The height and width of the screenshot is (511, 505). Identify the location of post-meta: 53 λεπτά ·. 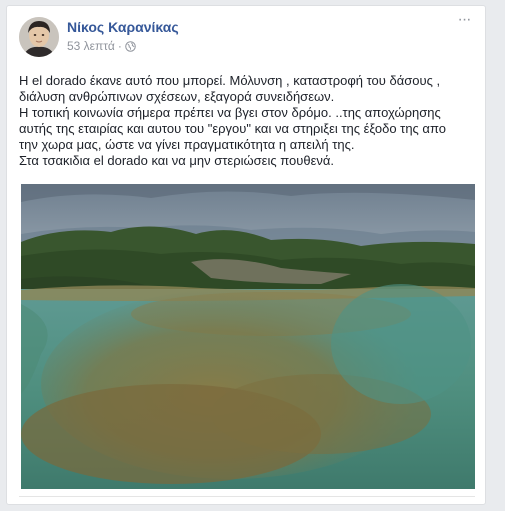
(101, 47).